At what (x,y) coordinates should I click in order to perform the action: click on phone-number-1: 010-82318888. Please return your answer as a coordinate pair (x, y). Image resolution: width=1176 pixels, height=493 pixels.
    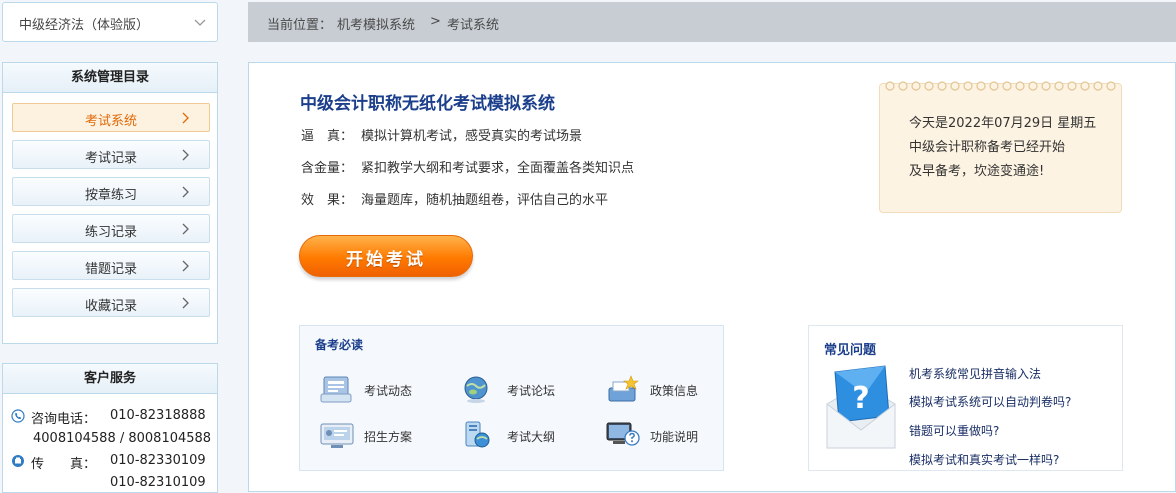
    Looking at the image, I should click on (158, 415).